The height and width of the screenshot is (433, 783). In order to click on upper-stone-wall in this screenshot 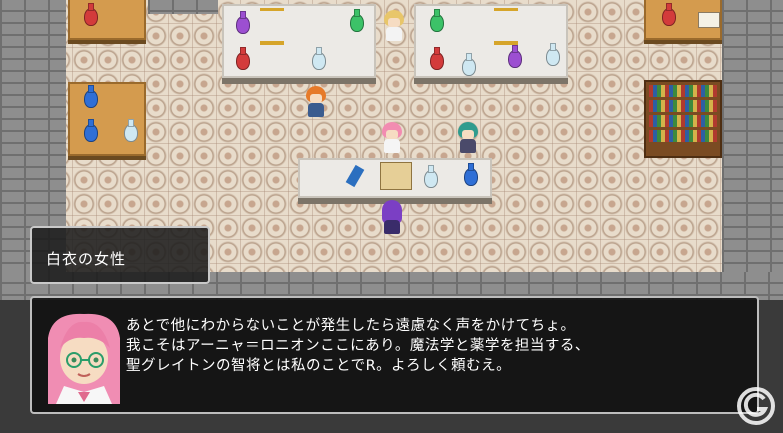, I will do `click(183, 7)`.